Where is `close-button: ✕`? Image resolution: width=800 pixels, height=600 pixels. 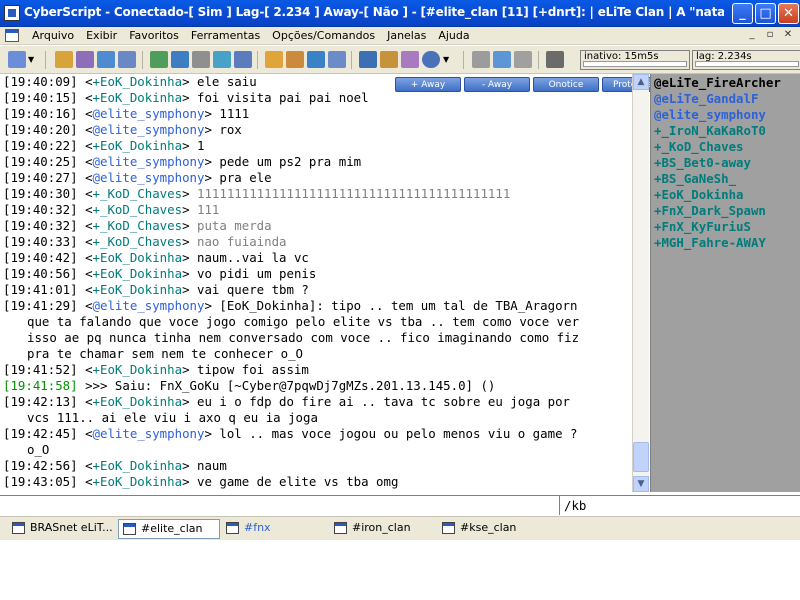
close-button: ✕ is located at coordinates (788, 13).